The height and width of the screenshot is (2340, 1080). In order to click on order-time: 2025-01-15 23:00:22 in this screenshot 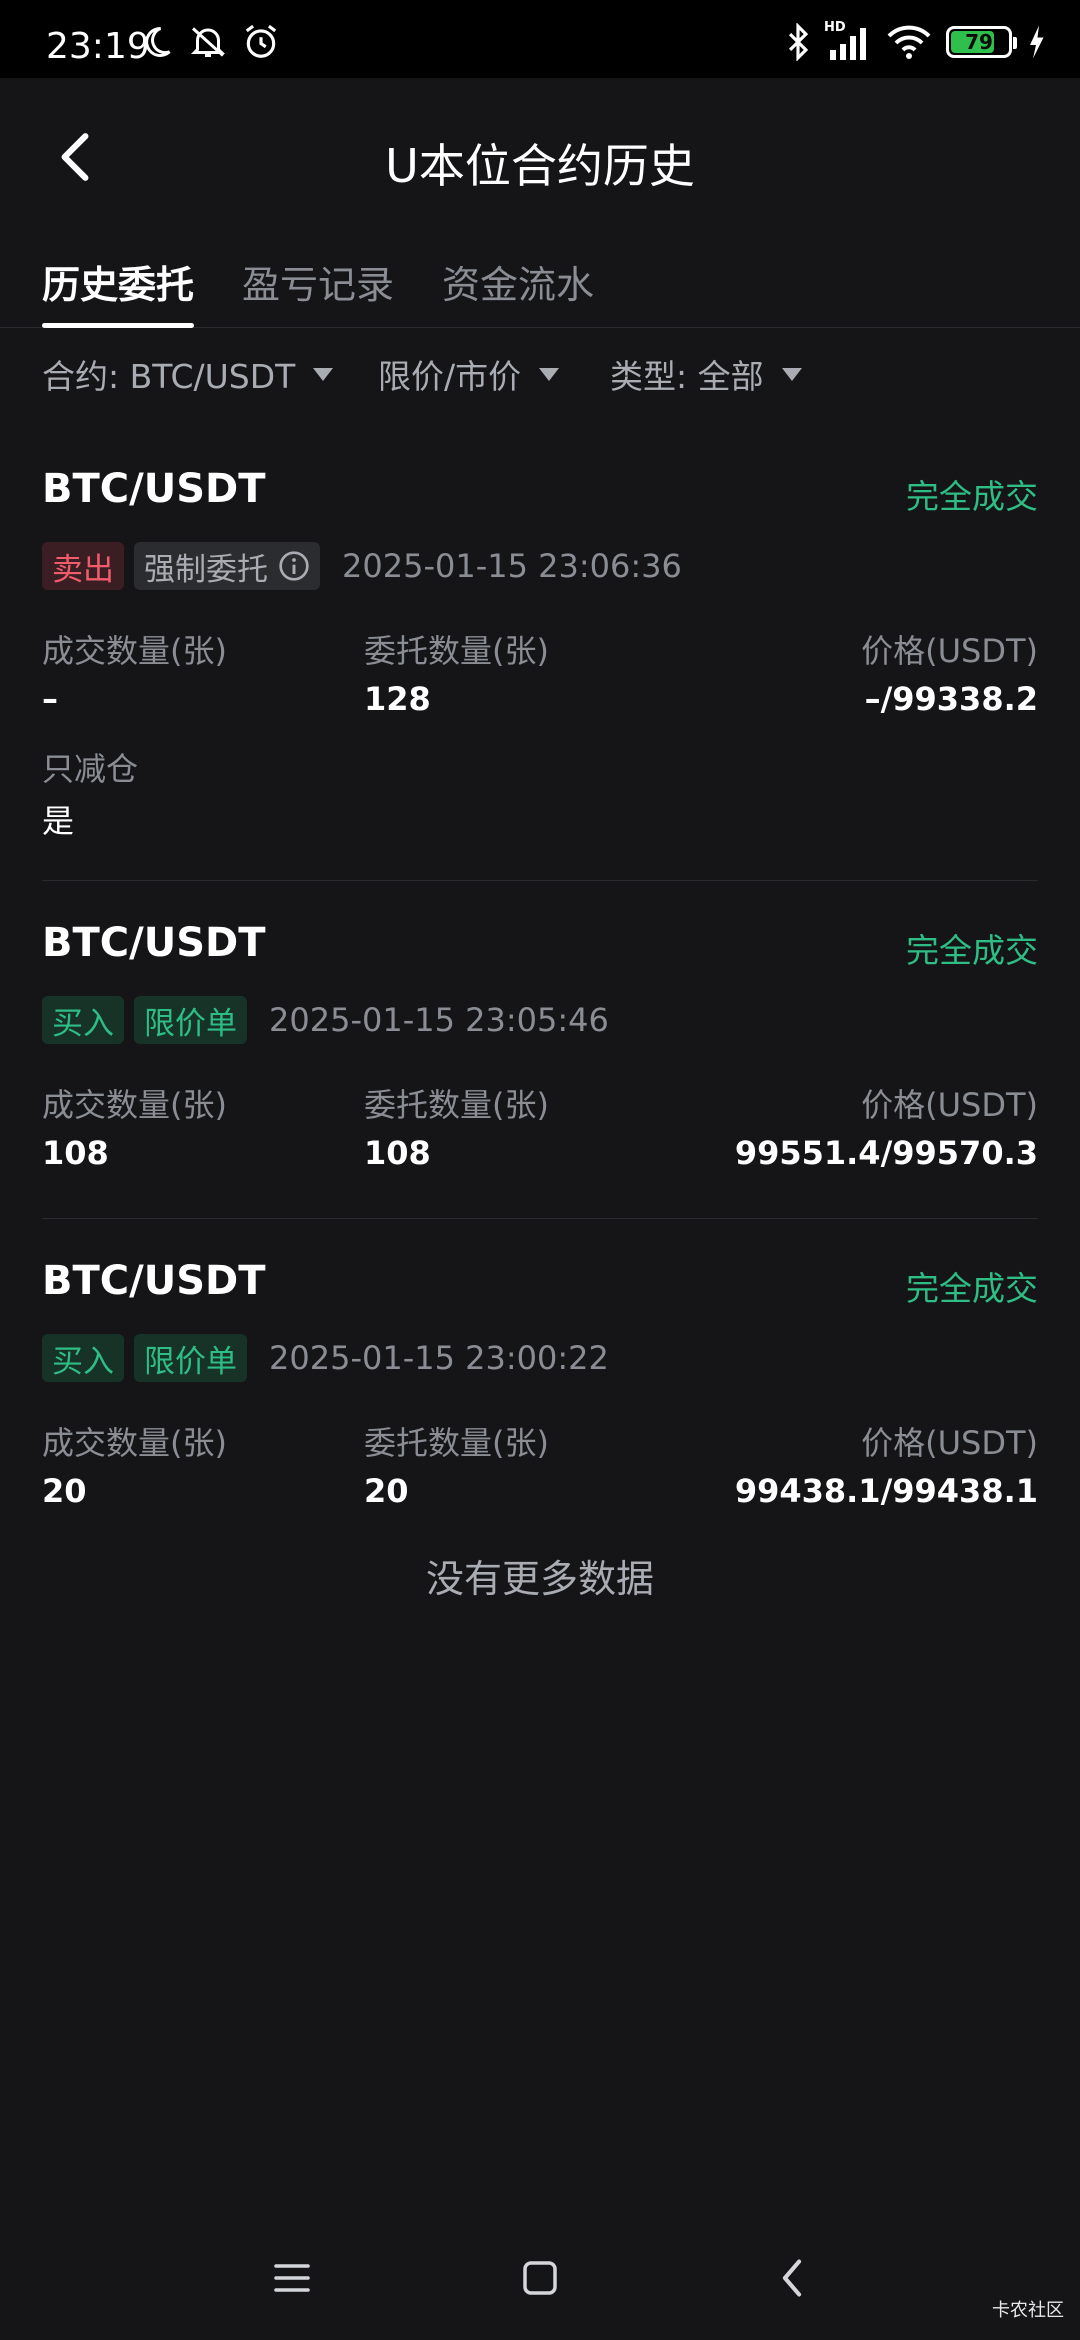, I will do `click(439, 1358)`.